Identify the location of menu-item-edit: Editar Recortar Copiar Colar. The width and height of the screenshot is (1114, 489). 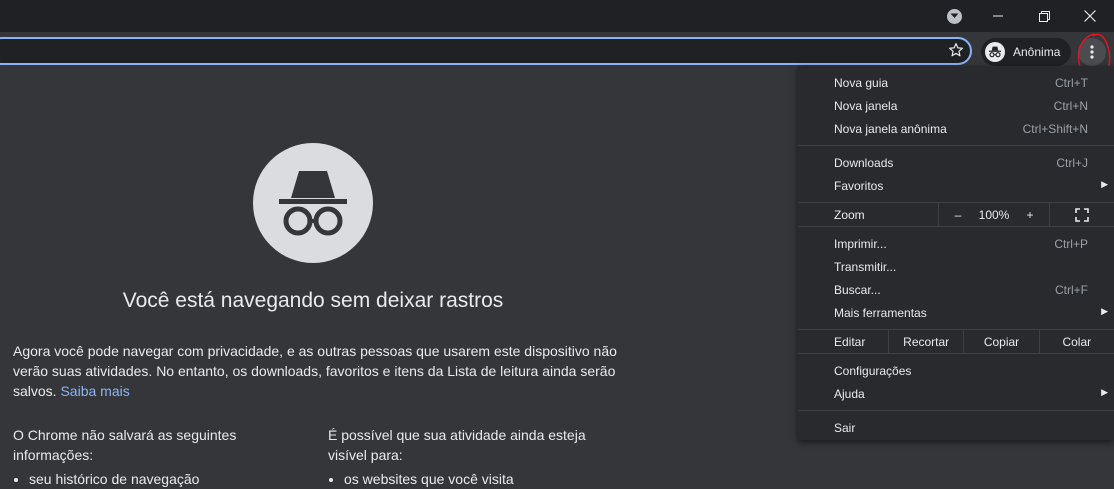
(956, 341).